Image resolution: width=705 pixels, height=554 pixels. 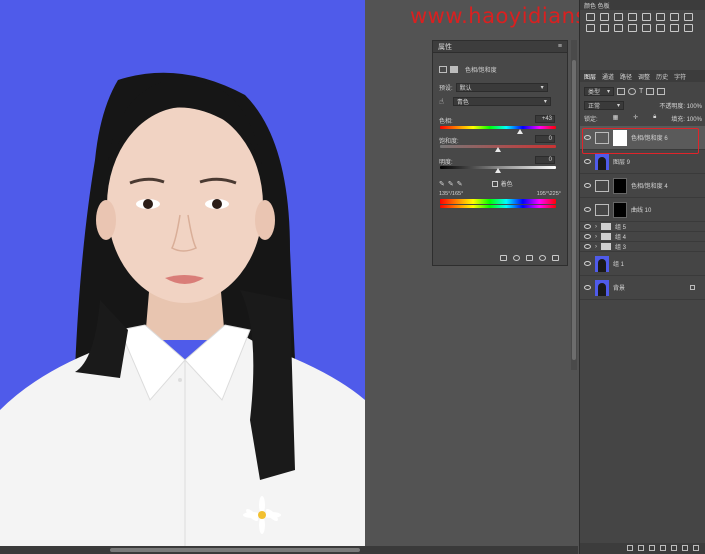 What do you see at coordinates (503, 258) in the screenshot?
I see `clip-to-layer-icon` at bounding box center [503, 258].